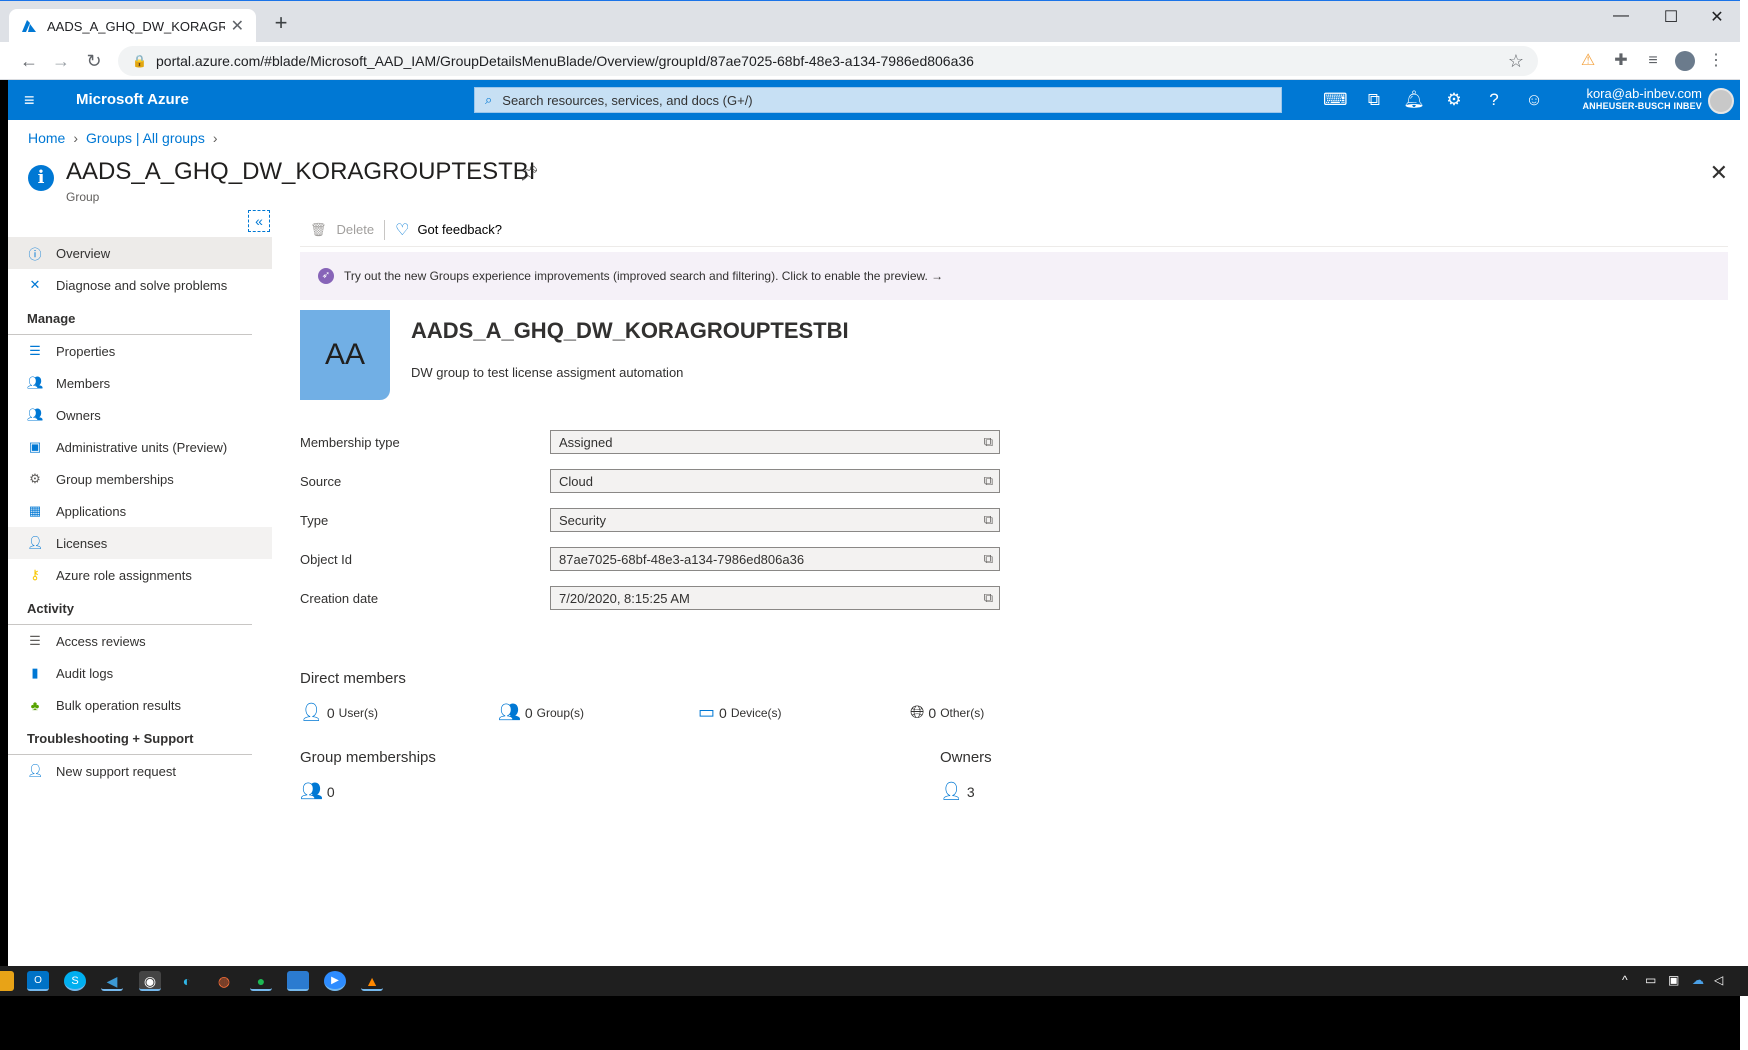  I want to click on nav-item-applications: ▦ Applications, so click(140, 511).